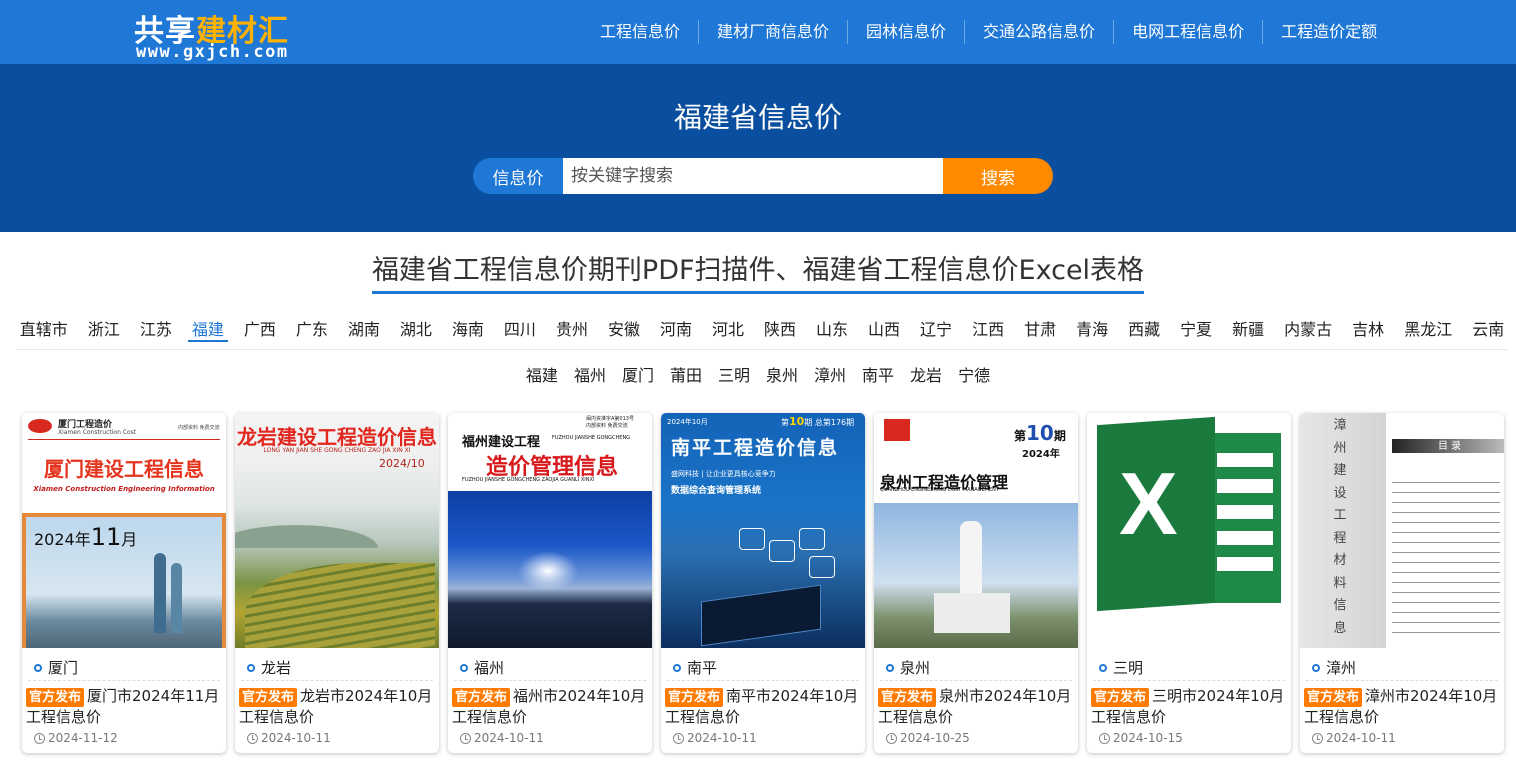 The height and width of the screenshot is (761, 1516). What do you see at coordinates (907, 32) in the screenshot?
I see `nav-item-garden-price: 园林信息价` at bounding box center [907, 32].